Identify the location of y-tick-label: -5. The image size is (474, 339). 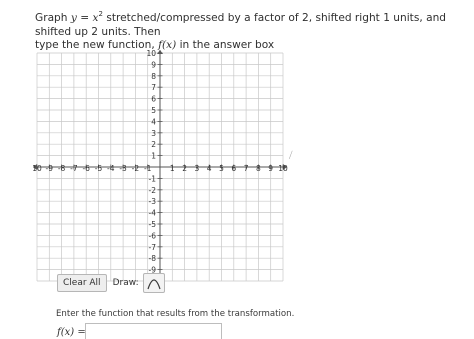
(153, 224).